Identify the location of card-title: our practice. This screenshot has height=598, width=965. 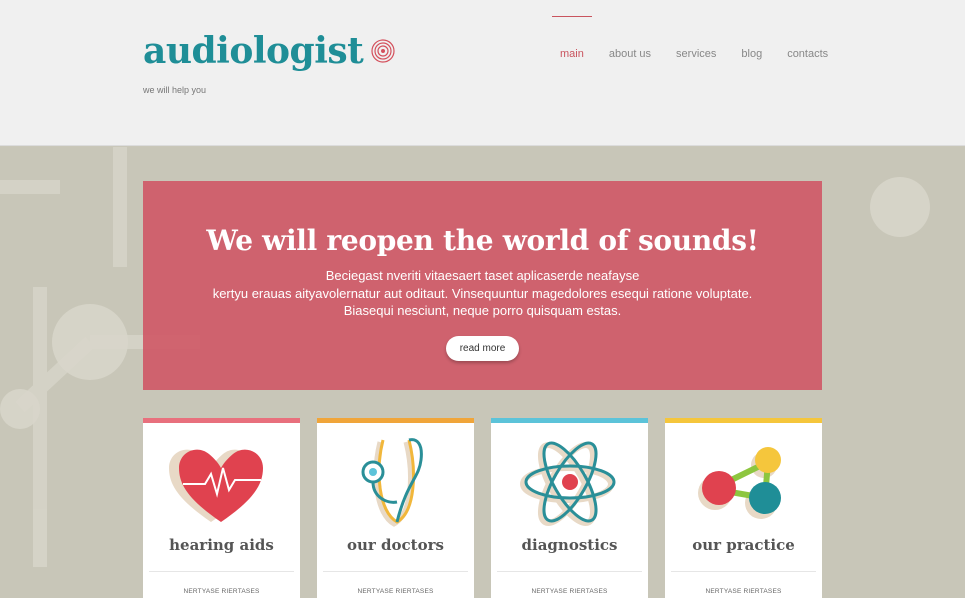
(743, 545).